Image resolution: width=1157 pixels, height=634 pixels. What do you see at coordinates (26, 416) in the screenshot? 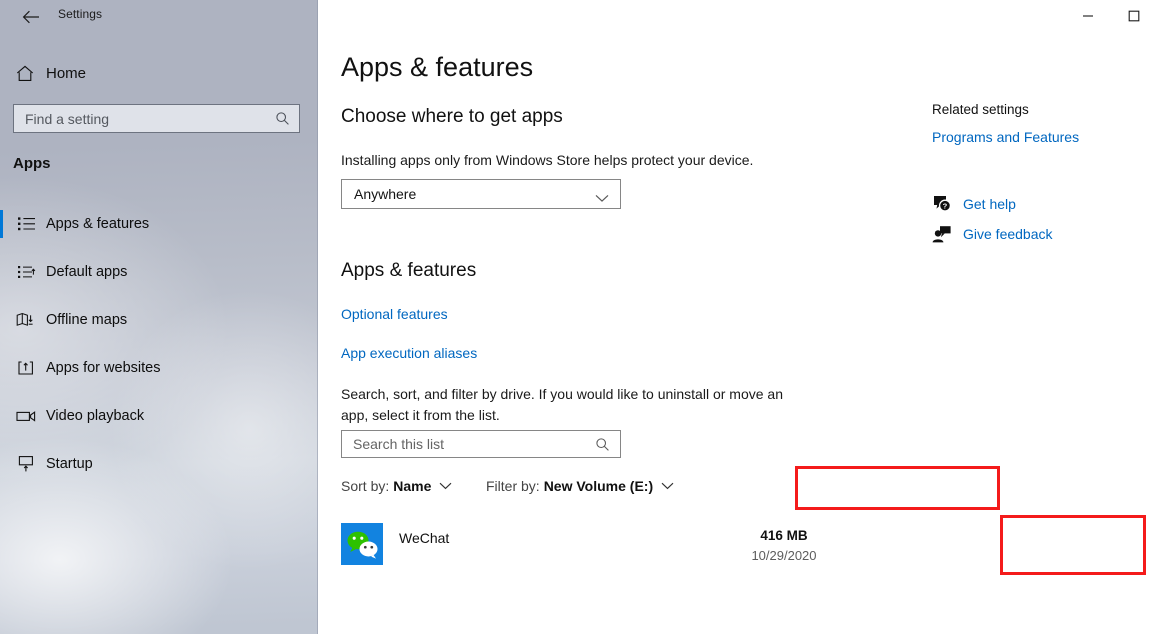
I see `video-camera-icon` at bounding box center [26, 416].